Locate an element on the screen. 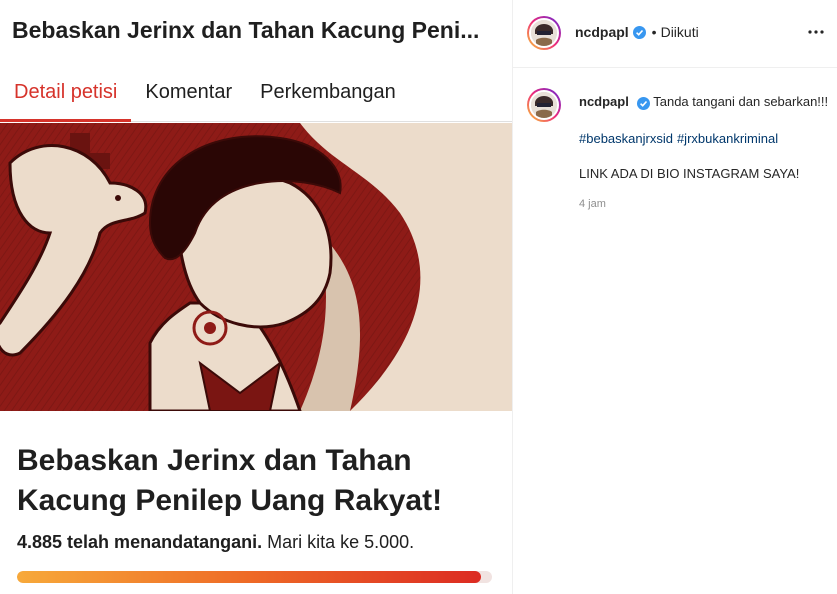  avatar is located at coordinates (544, 33).